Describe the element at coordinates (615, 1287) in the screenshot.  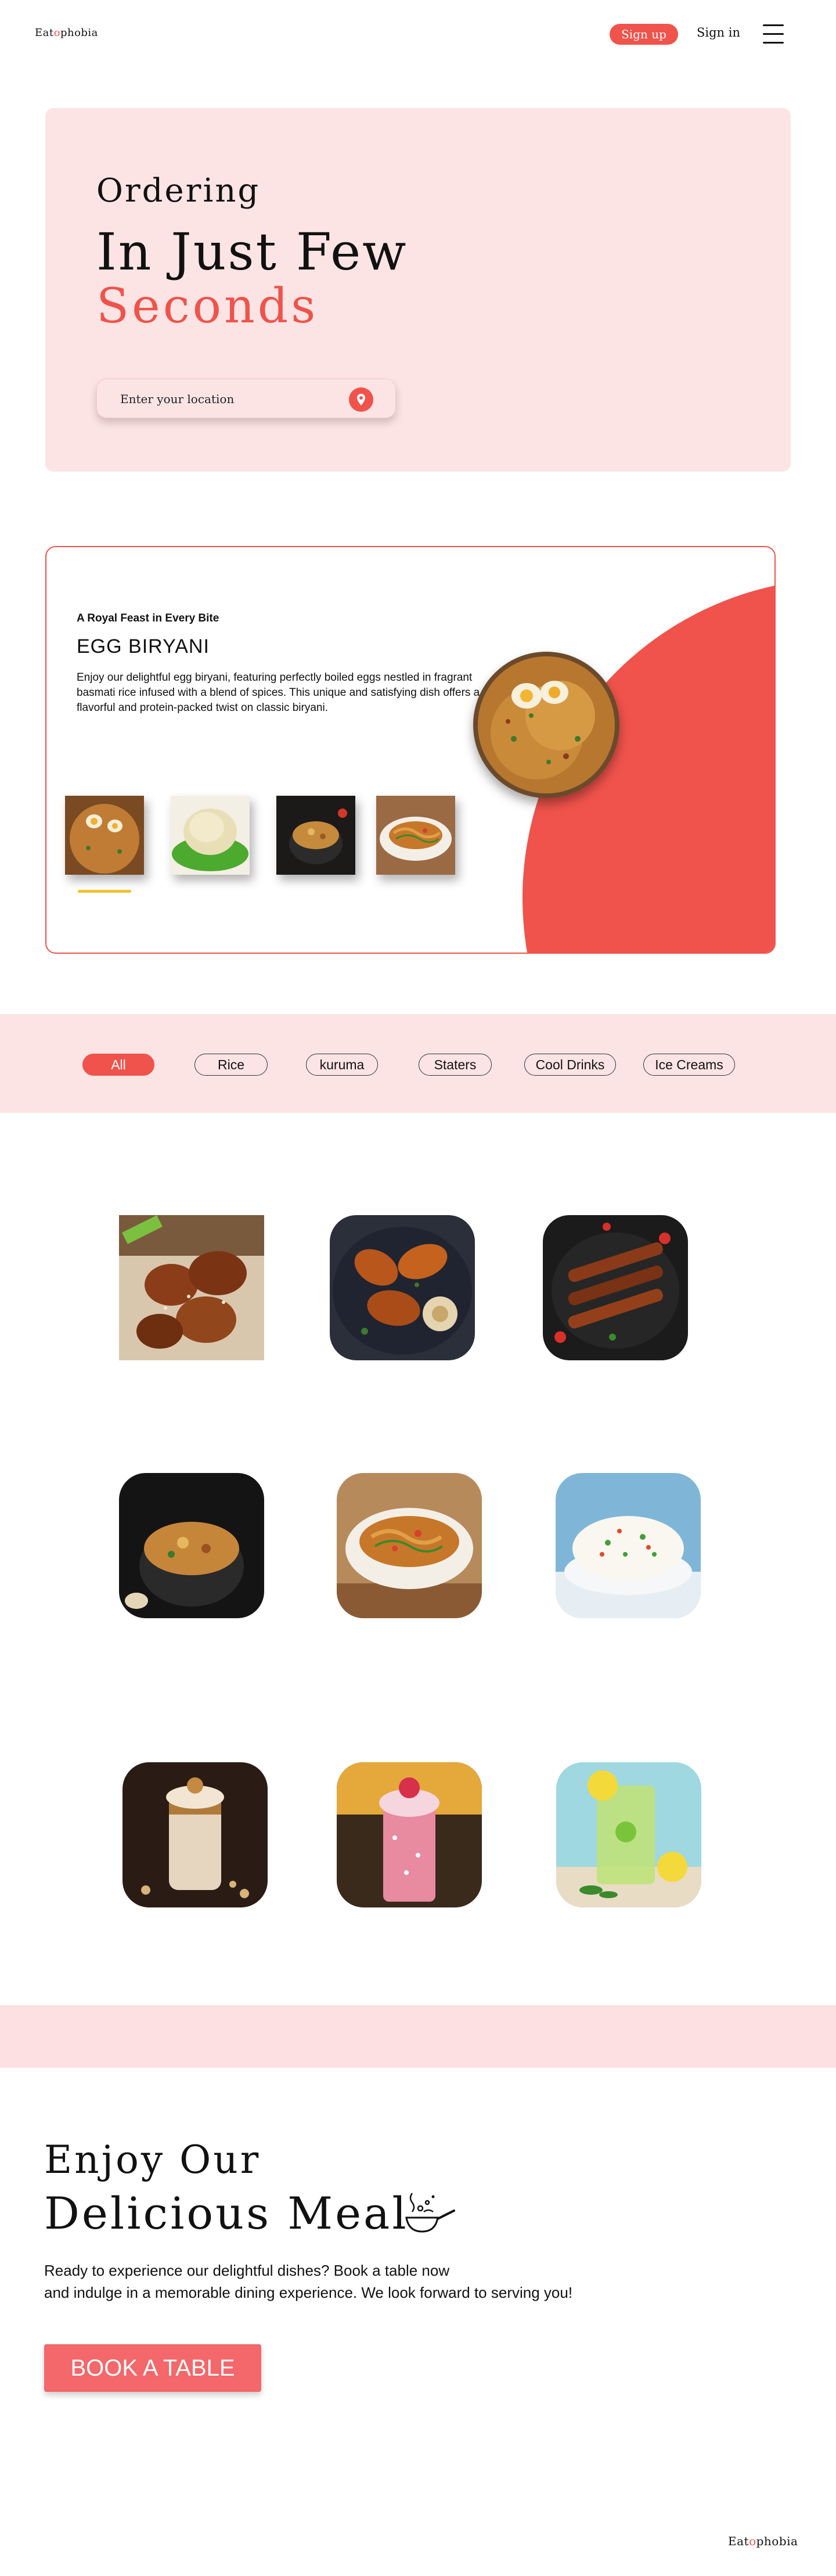
I see `dish-kebab-skewers` at that location.